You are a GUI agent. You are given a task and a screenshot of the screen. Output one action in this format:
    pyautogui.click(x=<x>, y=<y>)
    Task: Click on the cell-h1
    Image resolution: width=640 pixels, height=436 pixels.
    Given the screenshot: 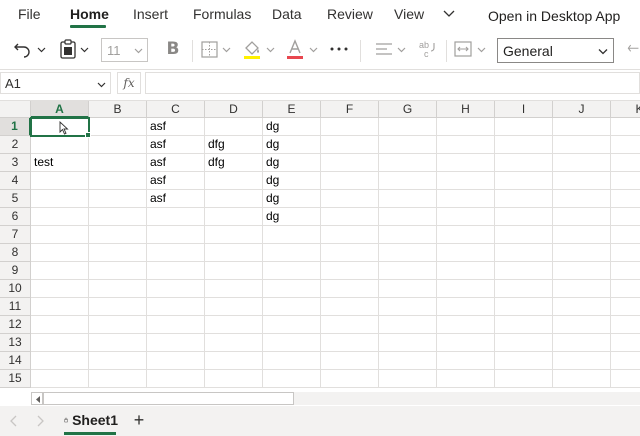 What is the action you would take?
    pyautogui.click(x=466, y=127)
    